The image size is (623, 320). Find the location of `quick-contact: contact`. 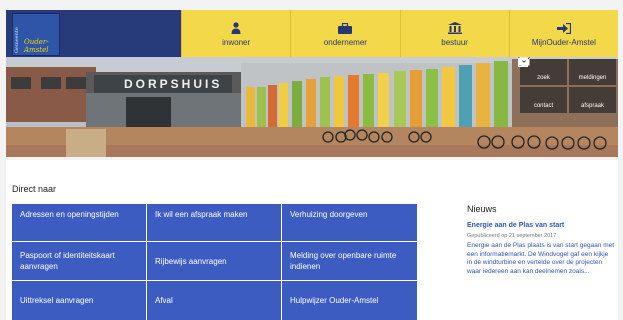

quick-contact: contact is located at coordinates (542, 85).